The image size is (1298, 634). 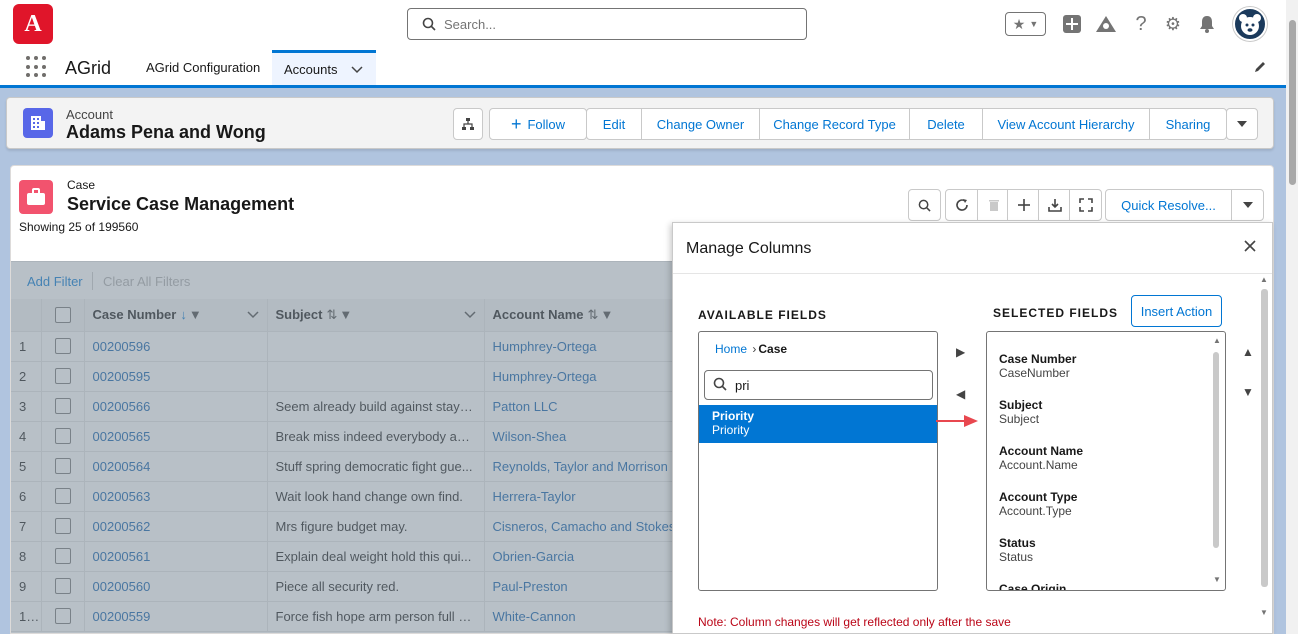 I want to click on case-number-link: 00200563, so click(x=122, y=496).